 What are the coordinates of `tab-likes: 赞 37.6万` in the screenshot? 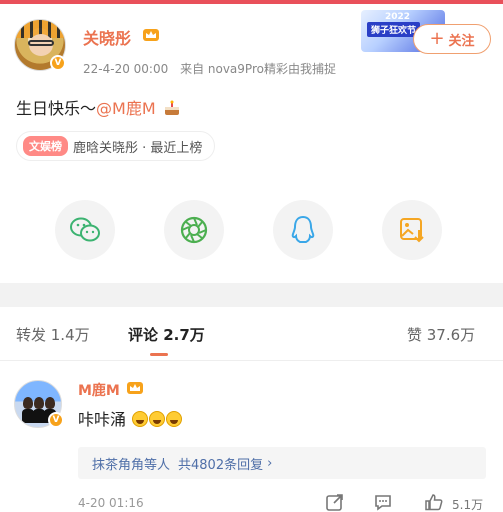 It's located at (441, 334).